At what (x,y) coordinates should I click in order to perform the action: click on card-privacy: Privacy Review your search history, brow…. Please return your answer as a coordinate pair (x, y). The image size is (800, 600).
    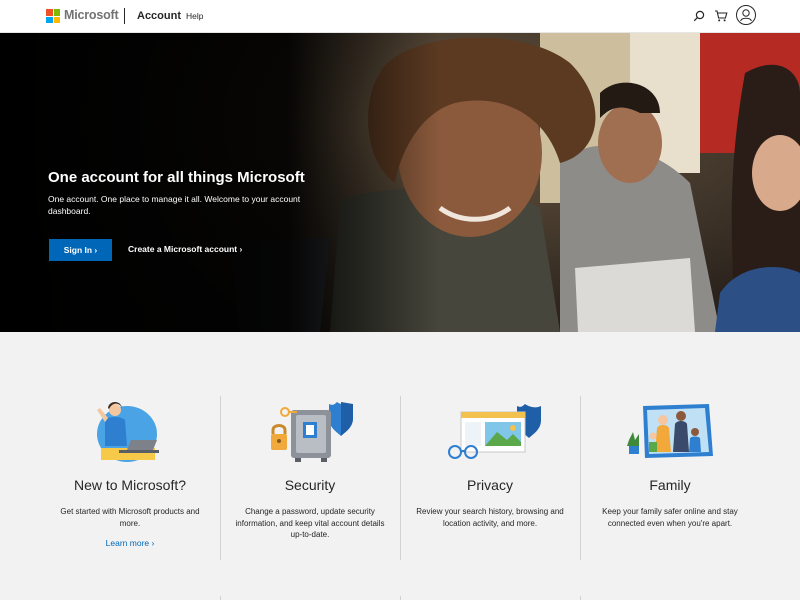
    Looking at the image, I should click on (490, 478).